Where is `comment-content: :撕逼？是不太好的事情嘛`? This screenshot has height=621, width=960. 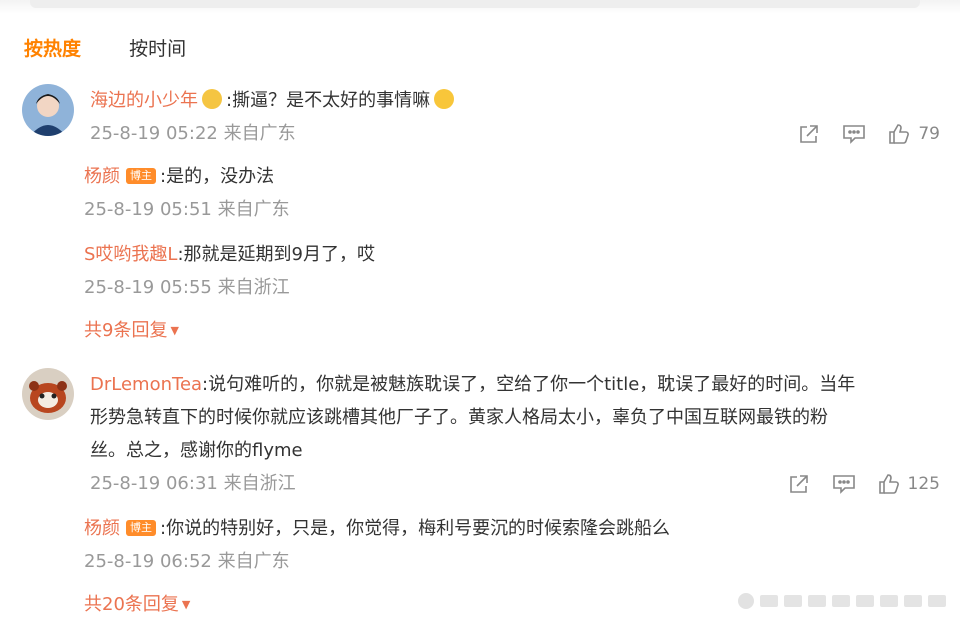
comment-content: :撕逼？是不太好的事情嘛 is located at coordinates (328, 100).